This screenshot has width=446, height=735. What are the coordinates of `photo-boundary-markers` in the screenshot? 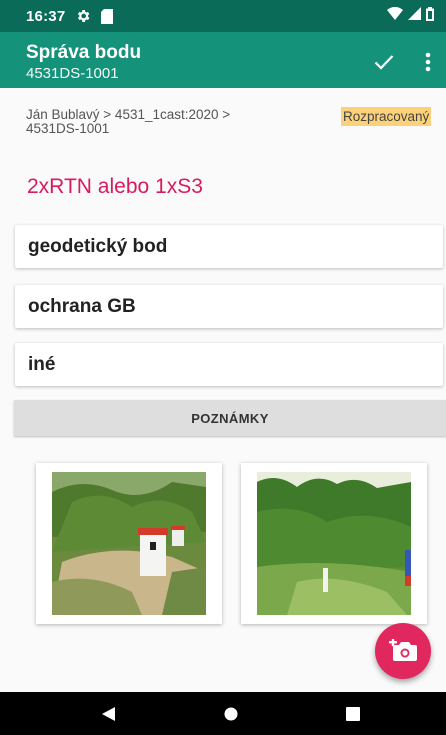 It's located at (129, 543).